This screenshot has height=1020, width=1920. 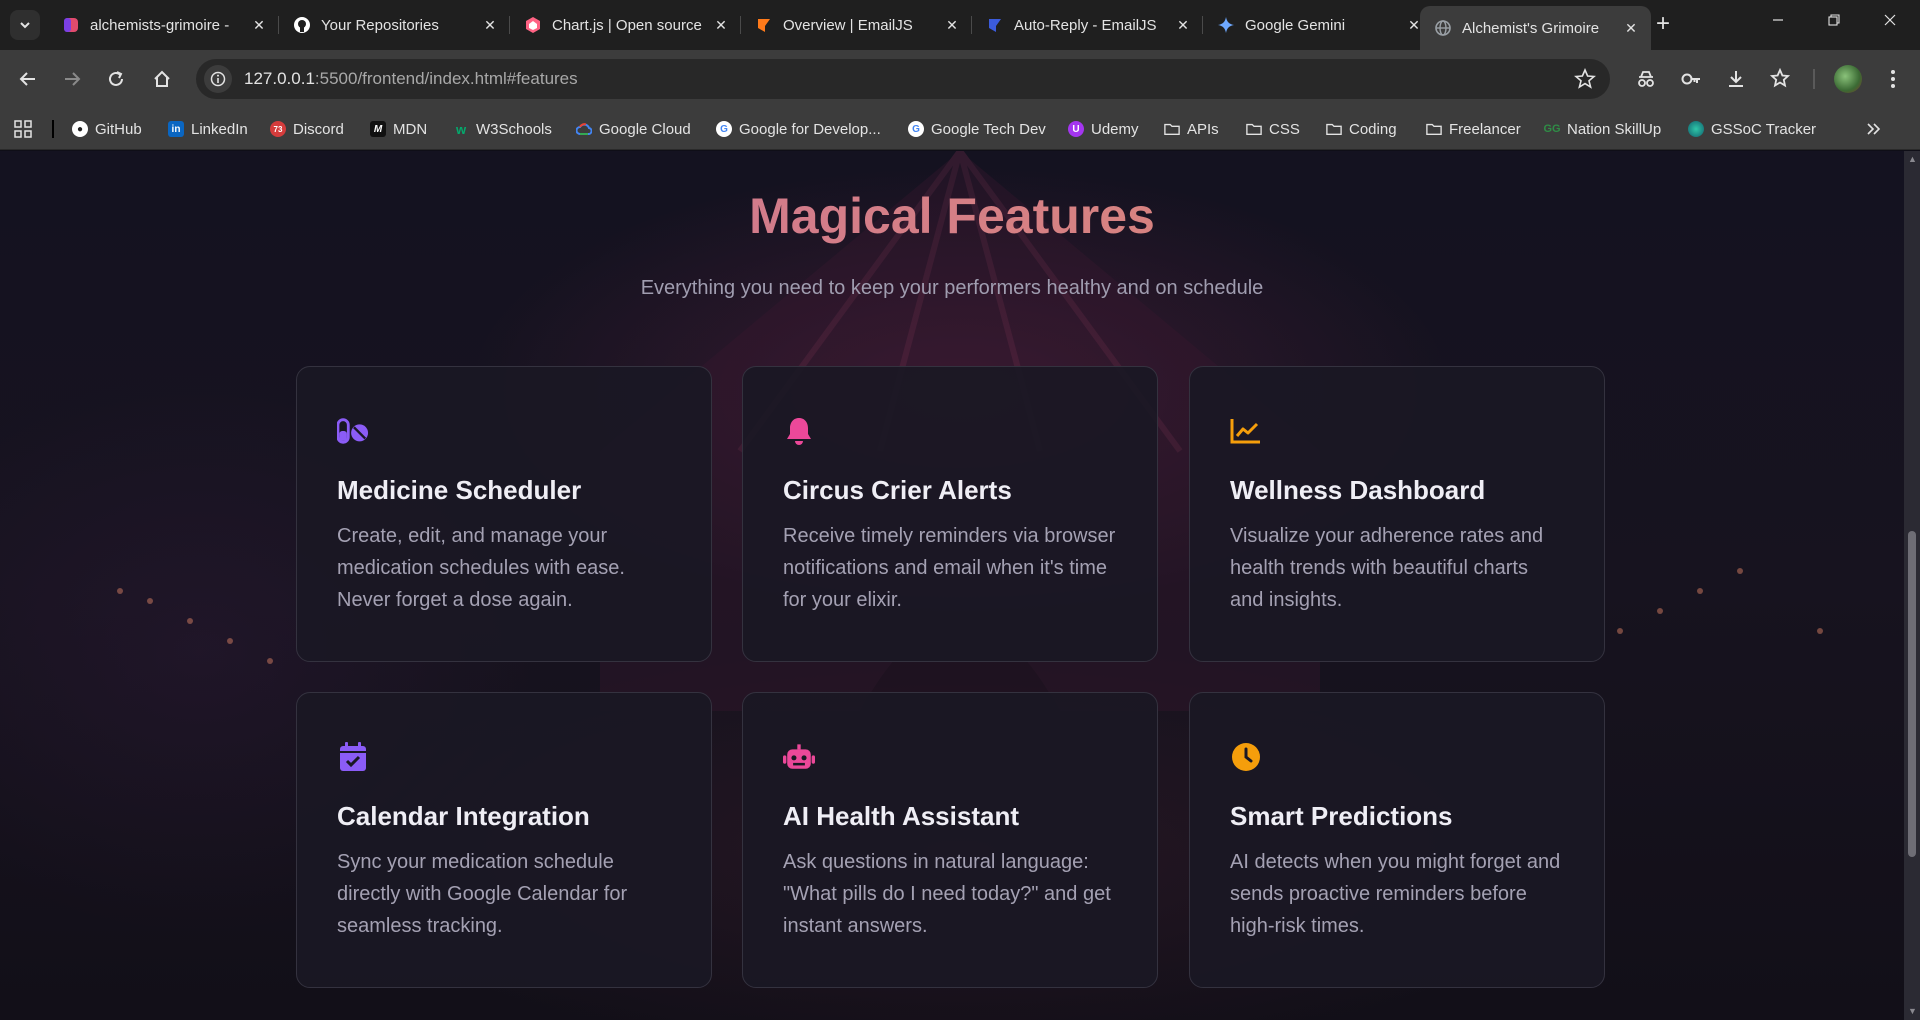 I want to click on udemy-icon: U, so click(x=1076, y=129).